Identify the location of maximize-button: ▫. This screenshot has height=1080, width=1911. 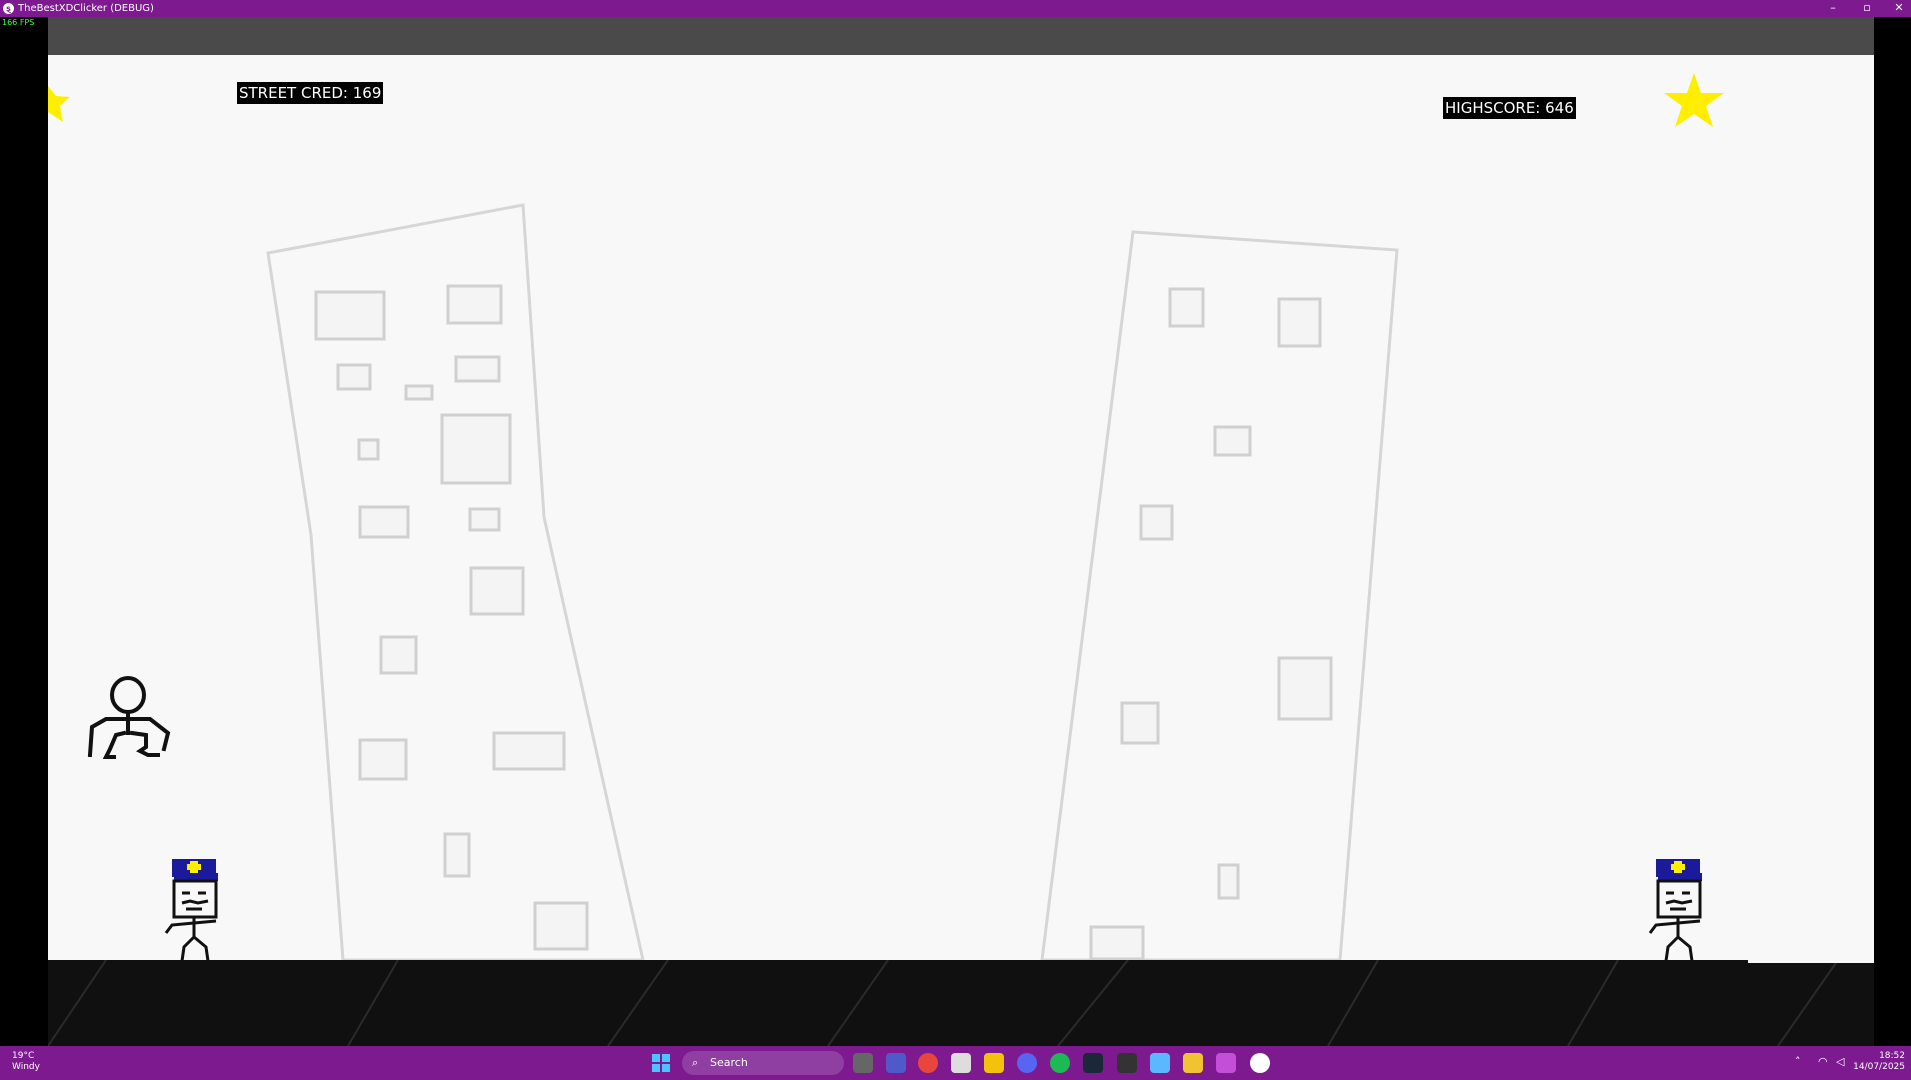
(1867, 8).